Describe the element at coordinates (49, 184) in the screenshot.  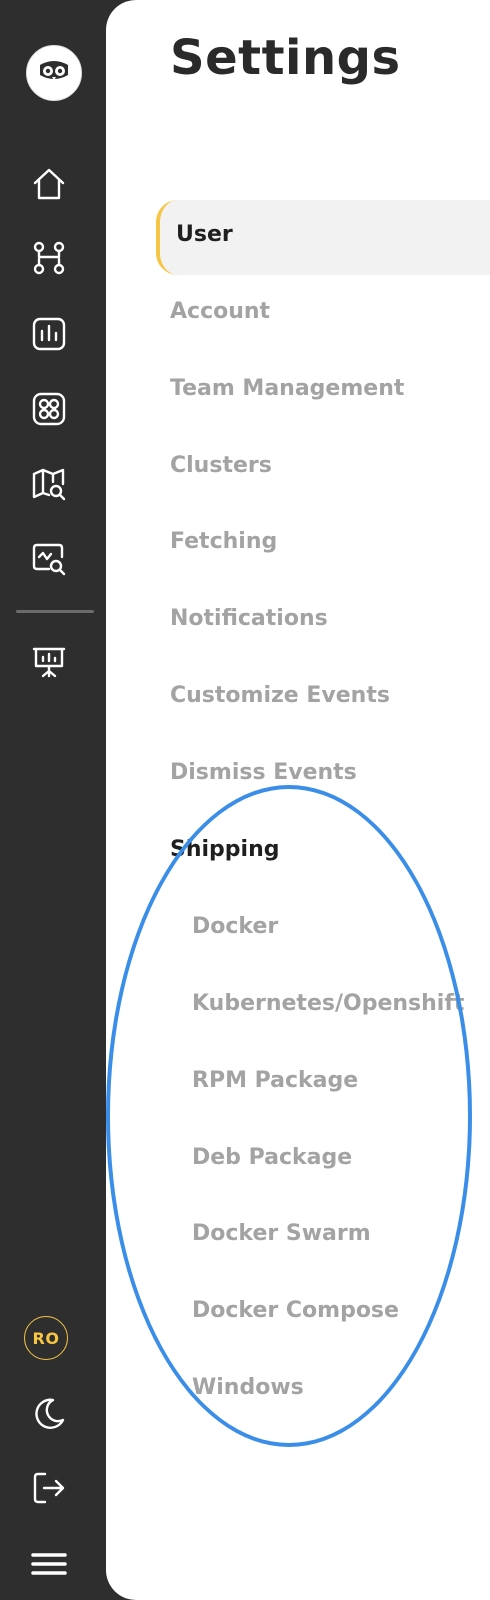
I see `home-icon` at that location.